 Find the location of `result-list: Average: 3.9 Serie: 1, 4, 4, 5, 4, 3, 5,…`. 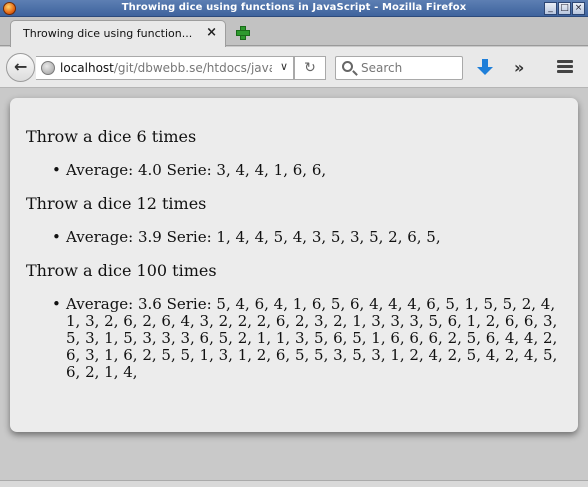

result-list: Average: 3.9 Serie: 1, 4, 4, 5, 4, 3, 5,… is located at coordinates (309, 238).